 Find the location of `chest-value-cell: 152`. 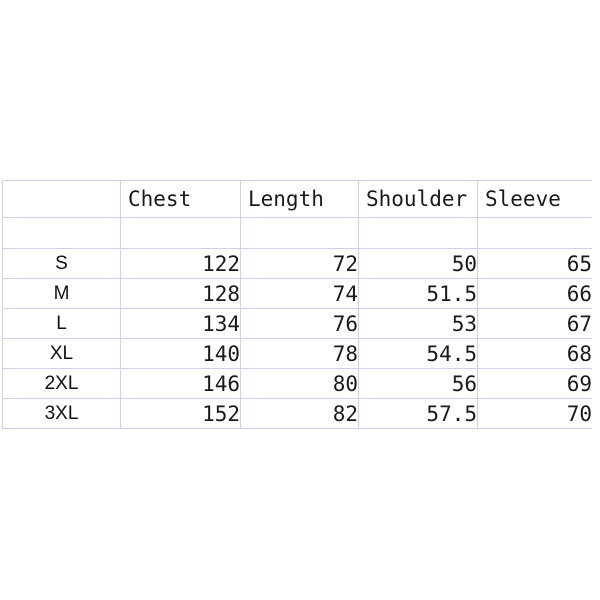

chest-value-cell: 152 is located at coordinates (180, 413).